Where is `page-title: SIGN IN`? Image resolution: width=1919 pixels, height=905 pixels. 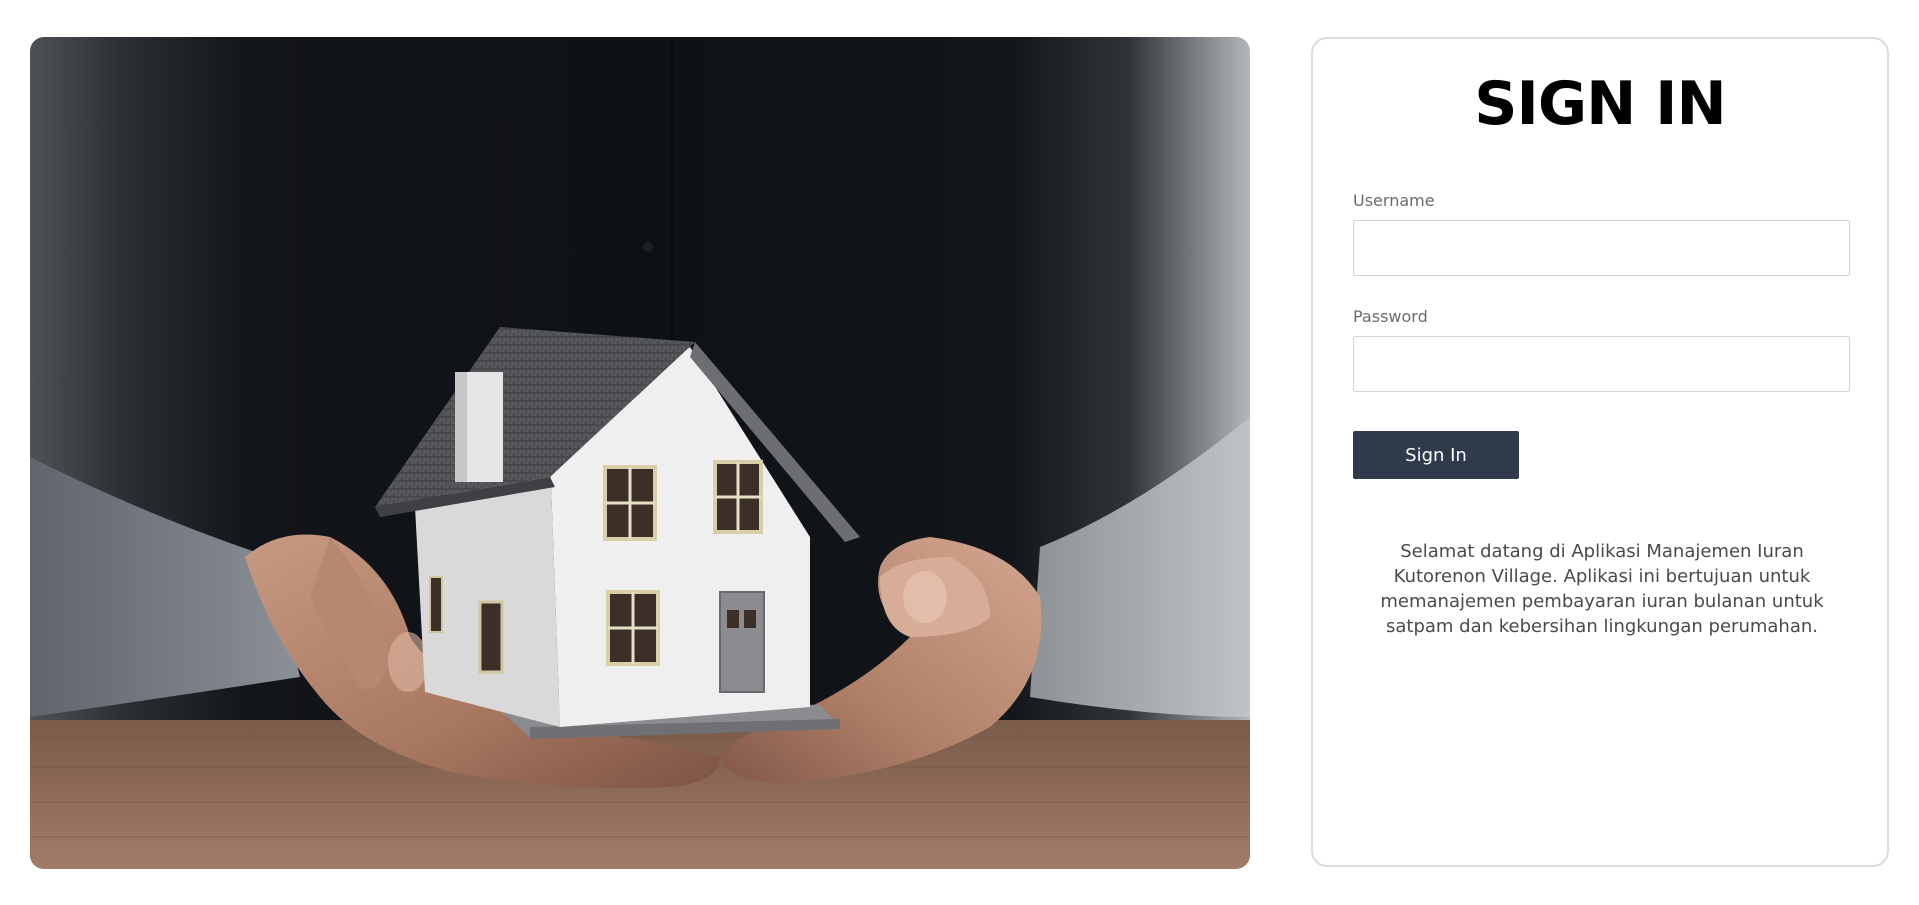
page-title: SIGN IN is located at coordinates (1600, 104).